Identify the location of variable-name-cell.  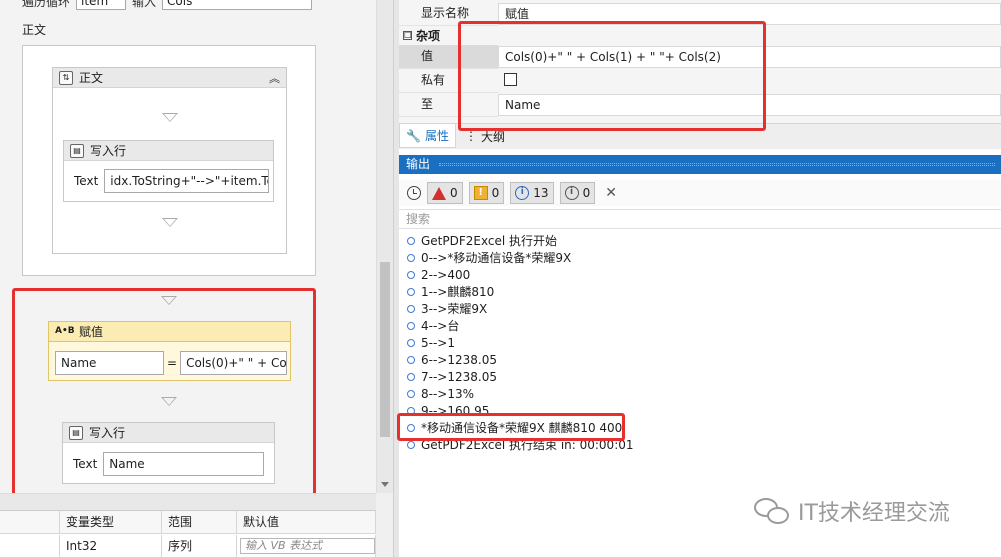
(30, 546).